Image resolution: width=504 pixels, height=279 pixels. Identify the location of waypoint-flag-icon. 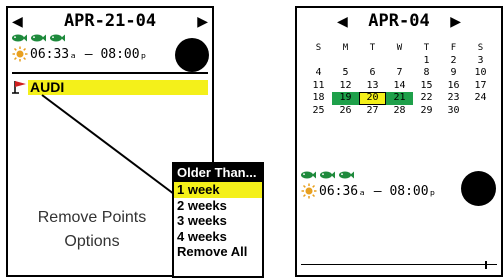
(19, 87).